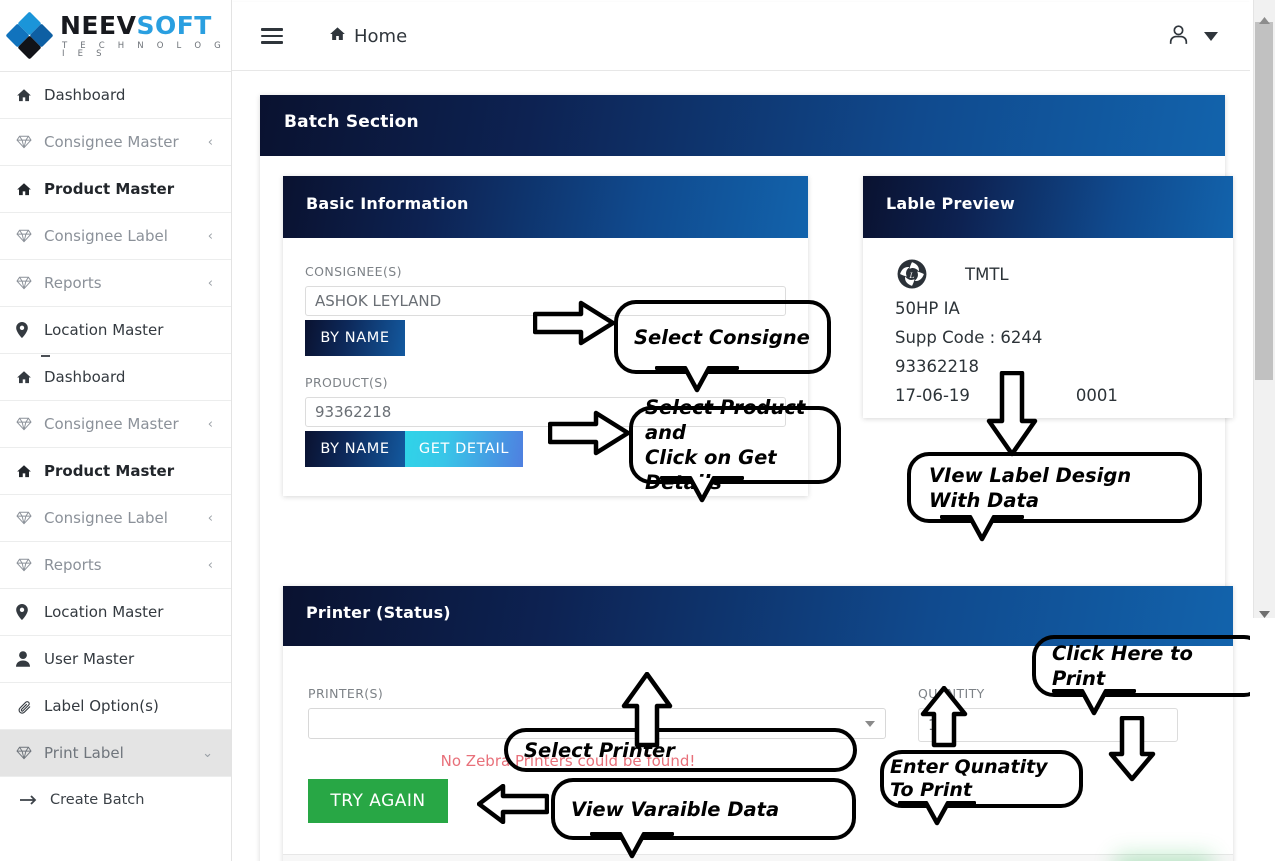  I want to click on get-detail-button: GET DETAIL, so click(464, 449).